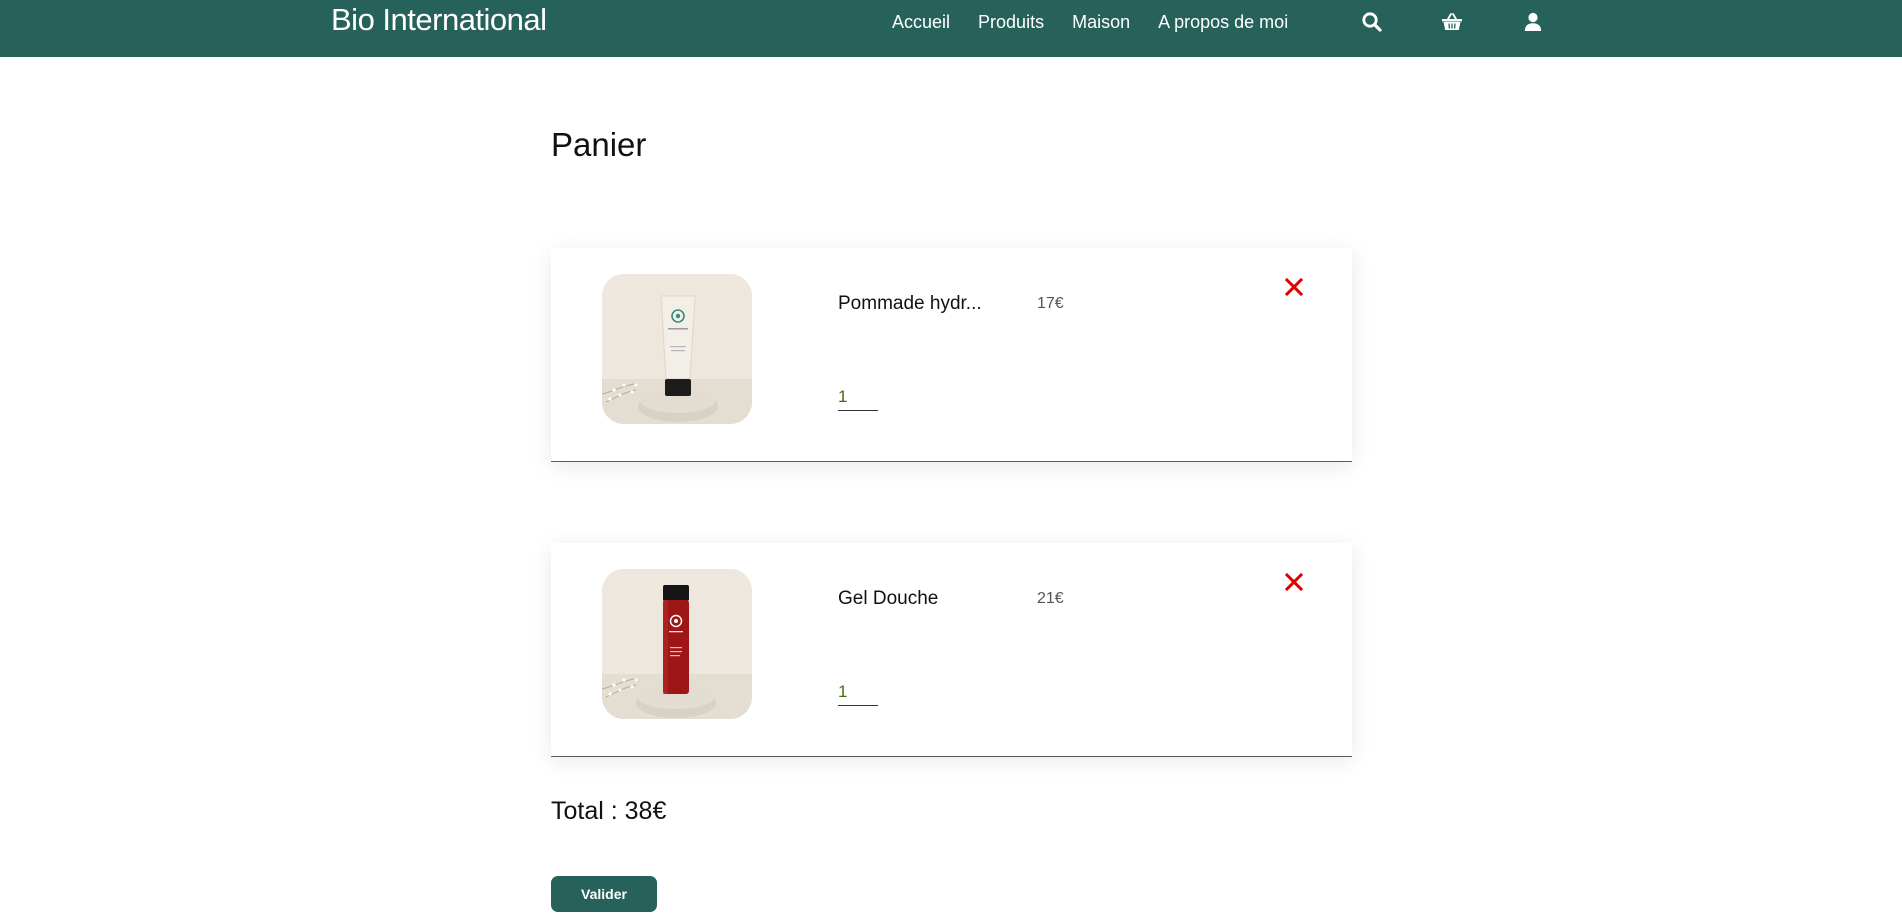  I want to click on cart-item: Gel Douche 21€, so click(951, 650).